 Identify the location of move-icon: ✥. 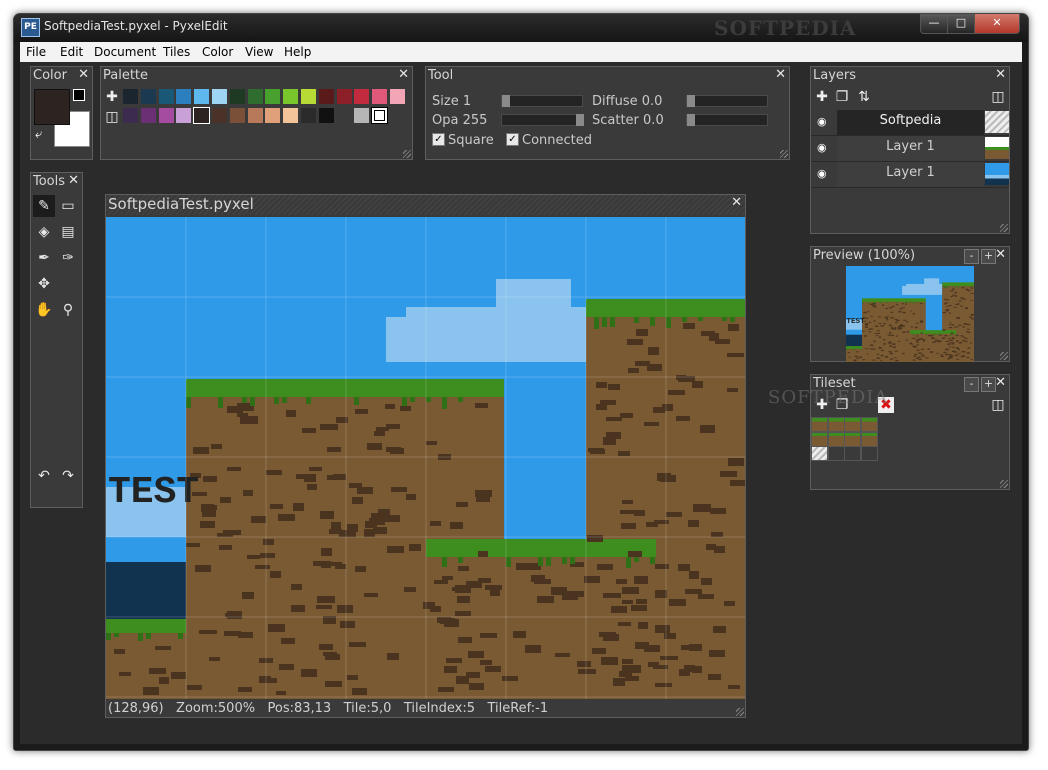
(44, 284).